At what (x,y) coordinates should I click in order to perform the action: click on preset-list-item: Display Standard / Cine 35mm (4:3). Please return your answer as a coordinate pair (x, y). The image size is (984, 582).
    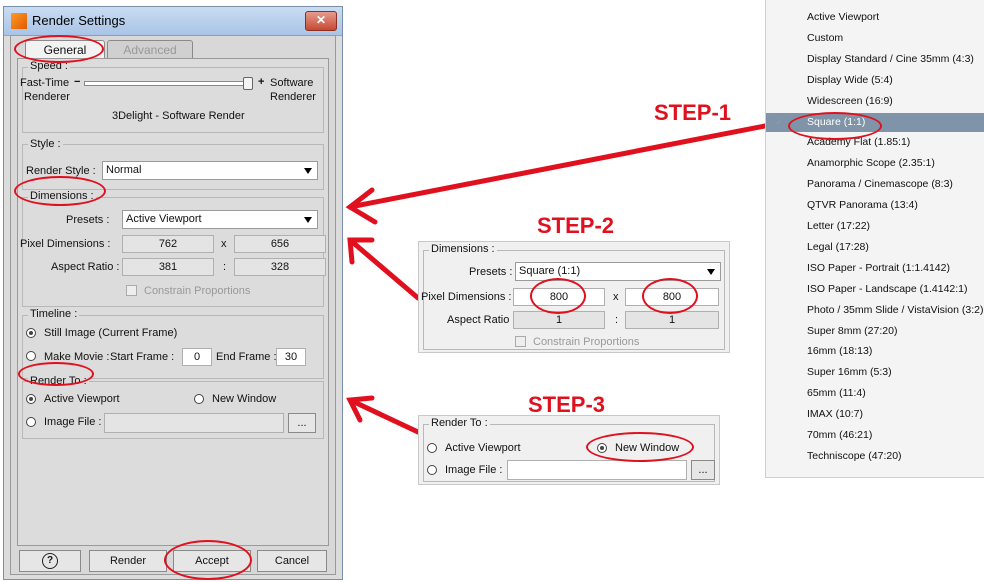
    Looking at the image, I should click on (875, 59).